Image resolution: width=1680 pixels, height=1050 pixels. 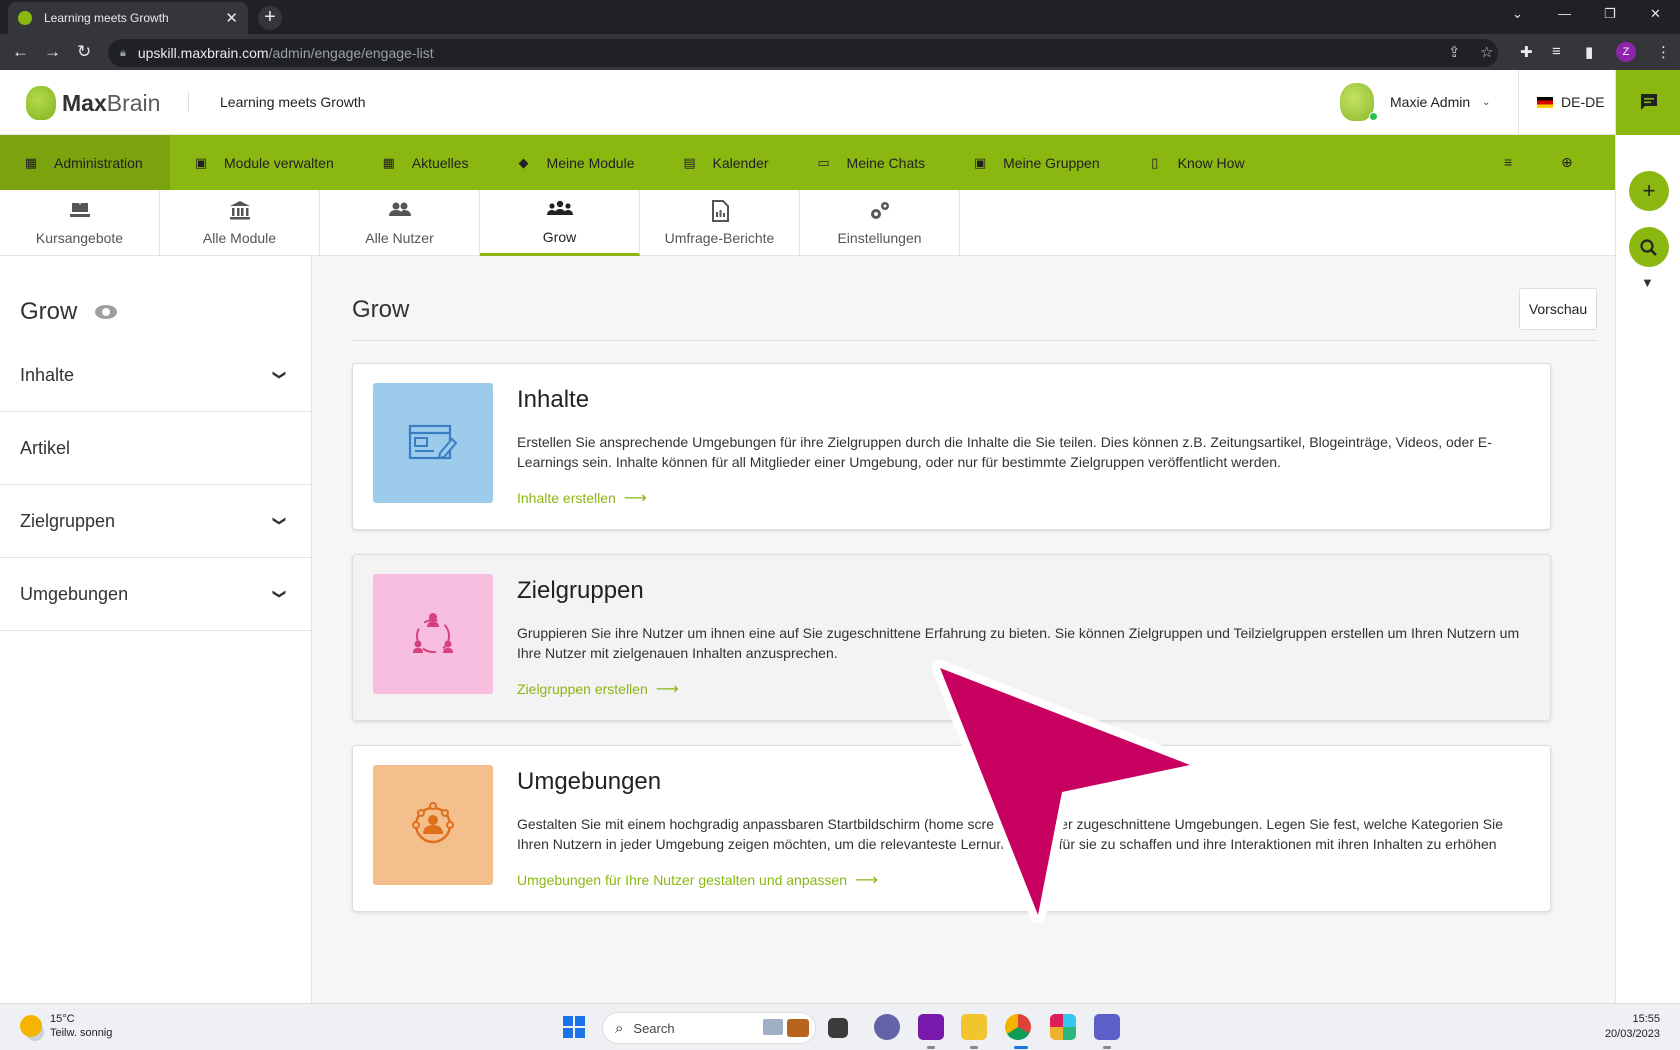 I want to click on add-circle-icon: ⊕, so click(x=1567, y=162).